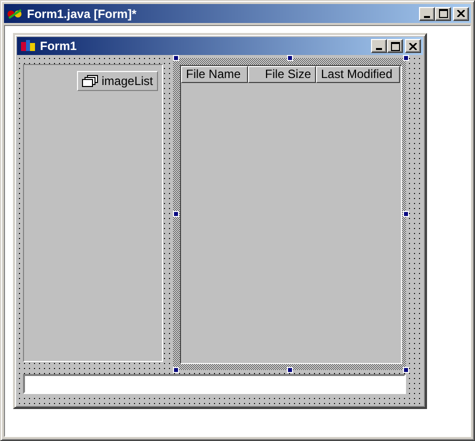 The height and width of the screenshot is (441, 475). What do you see at coordinates (358, 74) in the screenshot?
I see `column-header: Last Modified` at bounding box center [358, 74].